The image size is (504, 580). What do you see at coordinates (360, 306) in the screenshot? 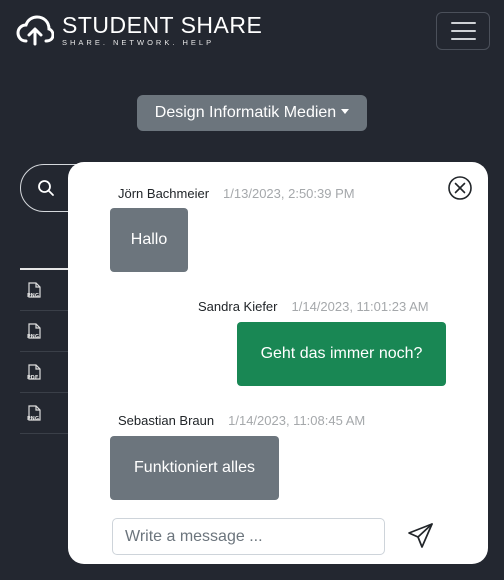
I see `message-timestamp: 1/14/2023, 11:01:23 AM` at bounding box center [360, 306].